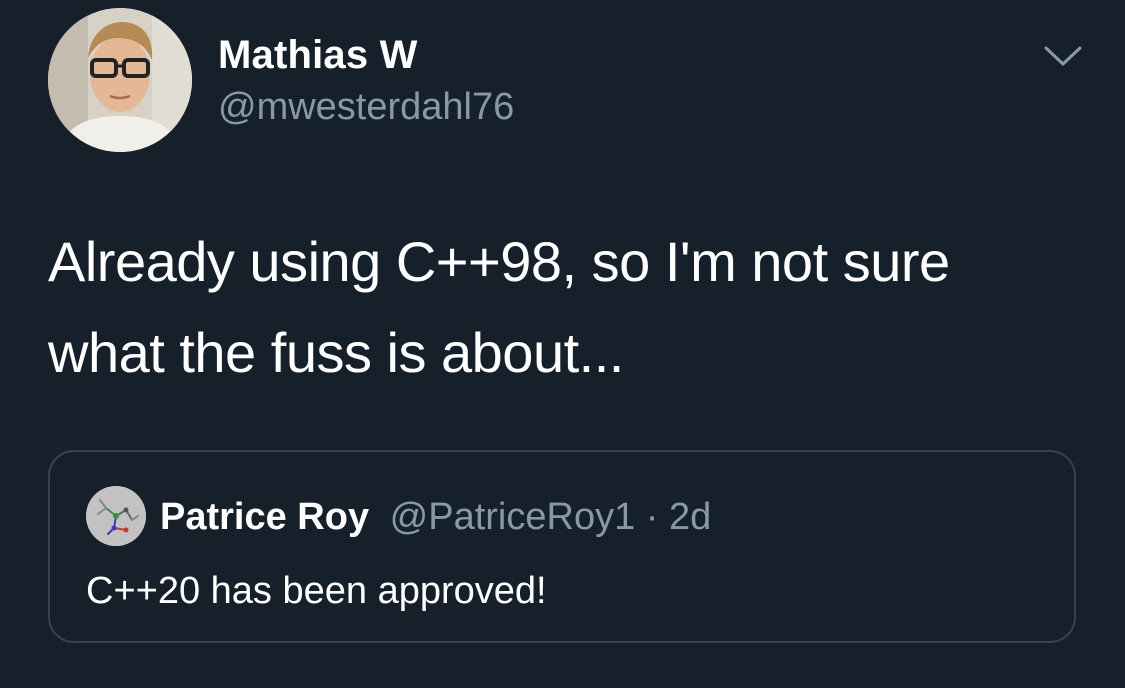  Describe the element at coordinates (318, 55) in the screenshot. I see `author-name: Mathias W` at that location.